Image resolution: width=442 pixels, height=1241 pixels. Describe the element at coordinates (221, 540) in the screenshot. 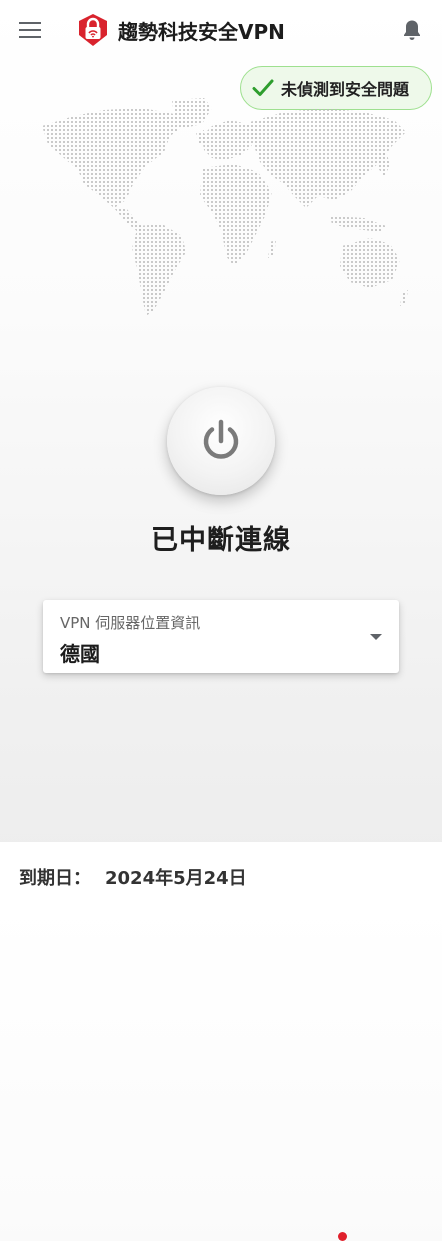

I see `connection-status: 已中斷連線` at that location.